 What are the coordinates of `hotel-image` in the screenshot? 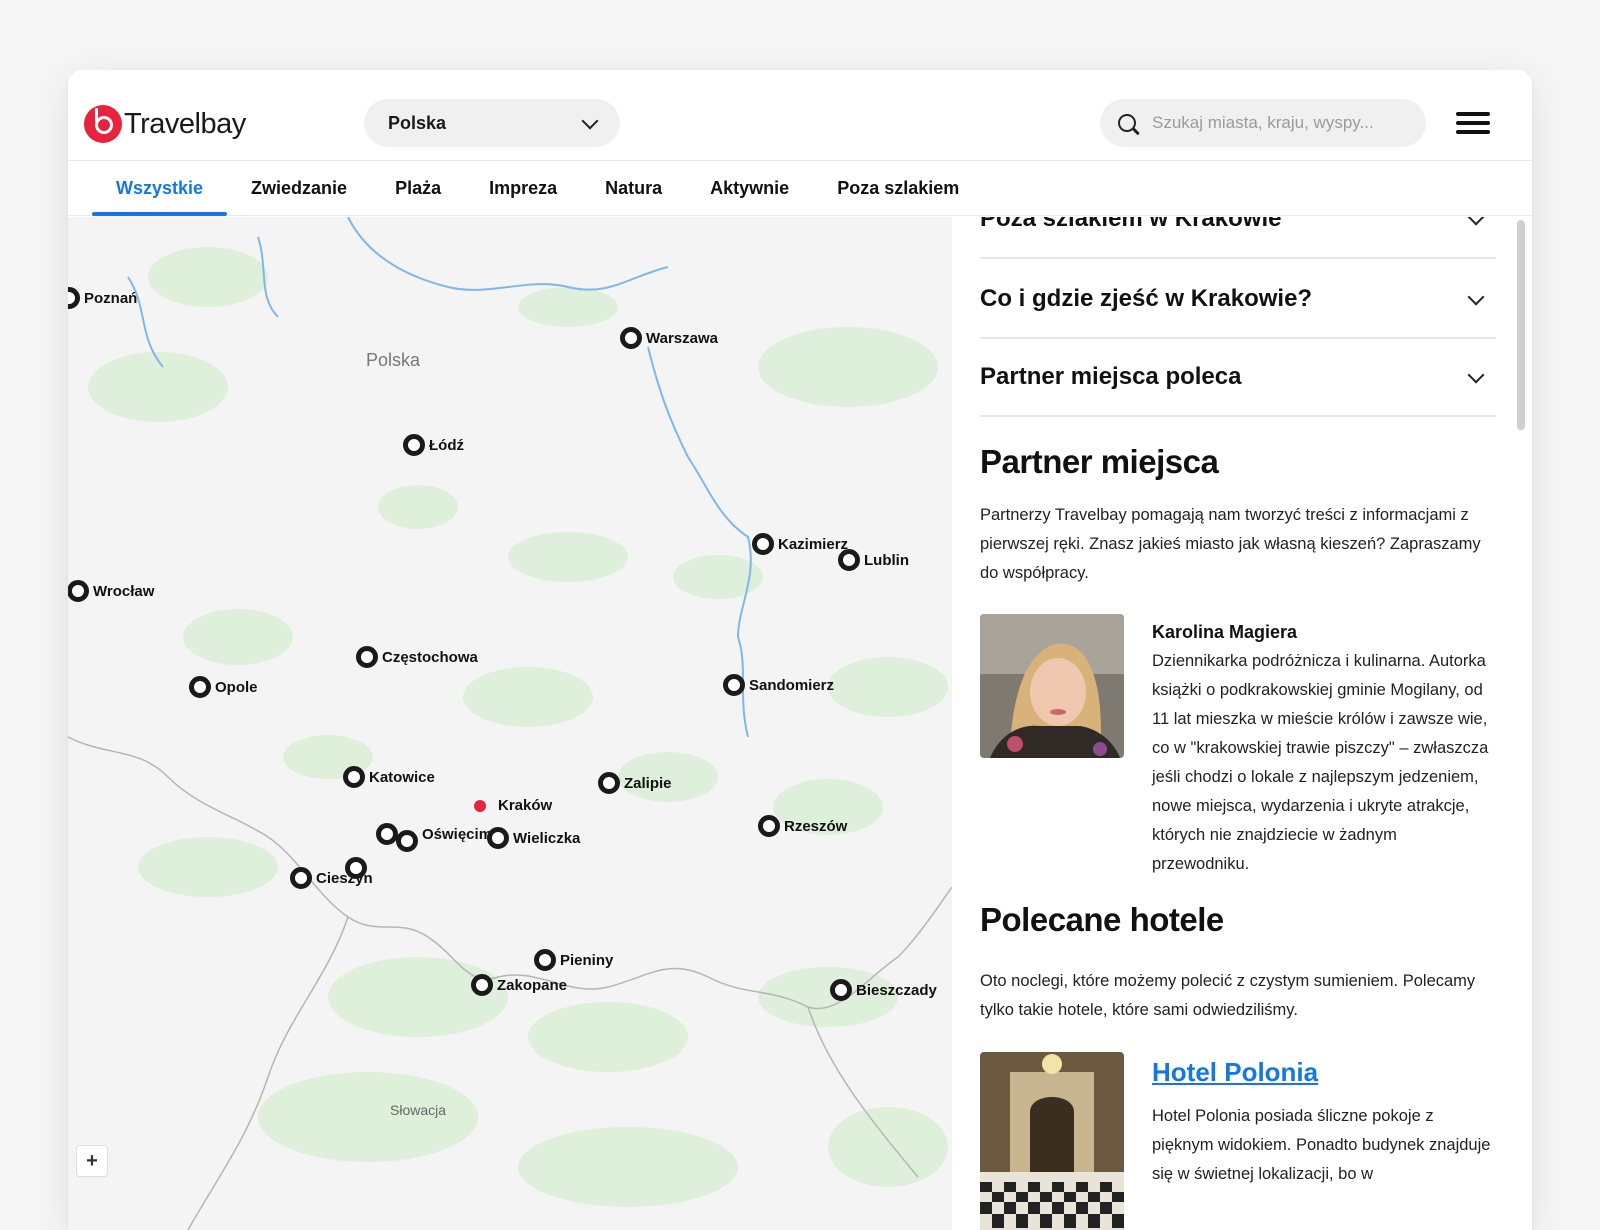 It's located at (1052, 1141).